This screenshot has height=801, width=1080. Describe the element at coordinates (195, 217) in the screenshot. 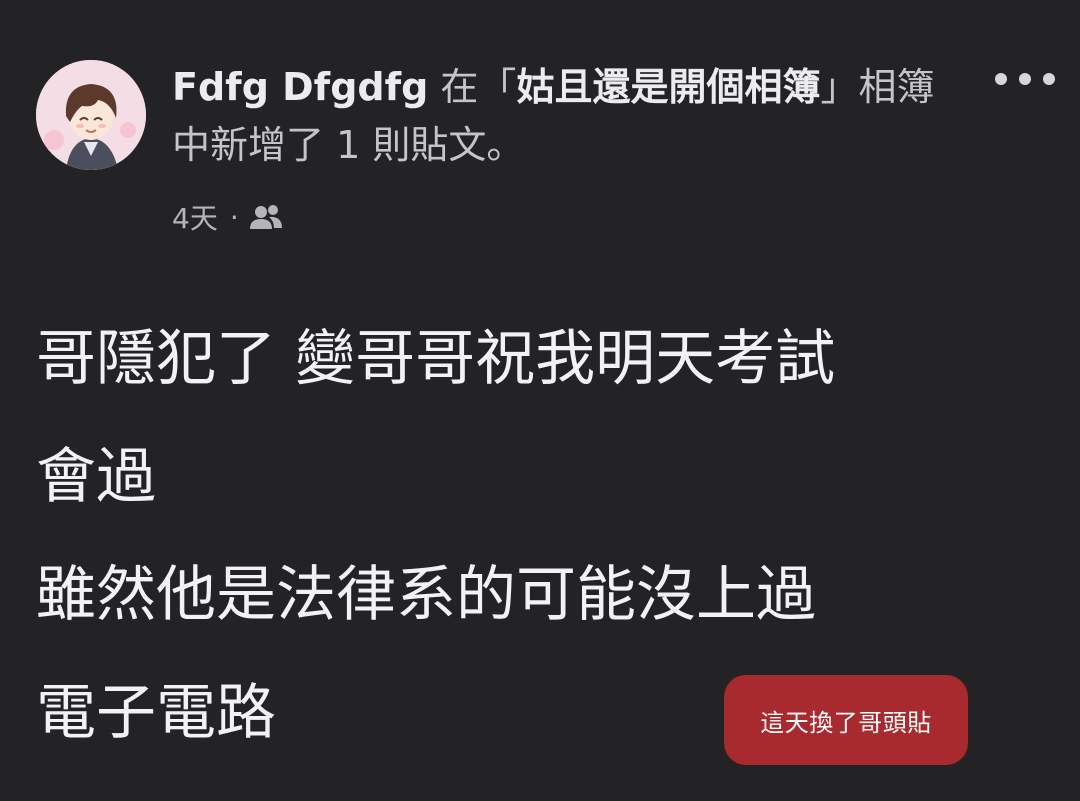

I see `post-timestamp: 4天` at that location.